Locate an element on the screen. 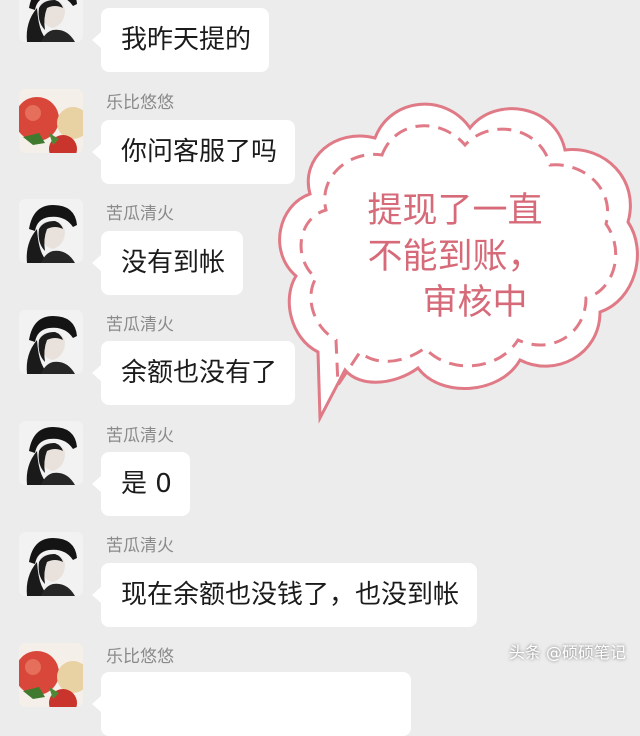 The image size is (640, 736). message-bubble is located at coordinates (251, 704).